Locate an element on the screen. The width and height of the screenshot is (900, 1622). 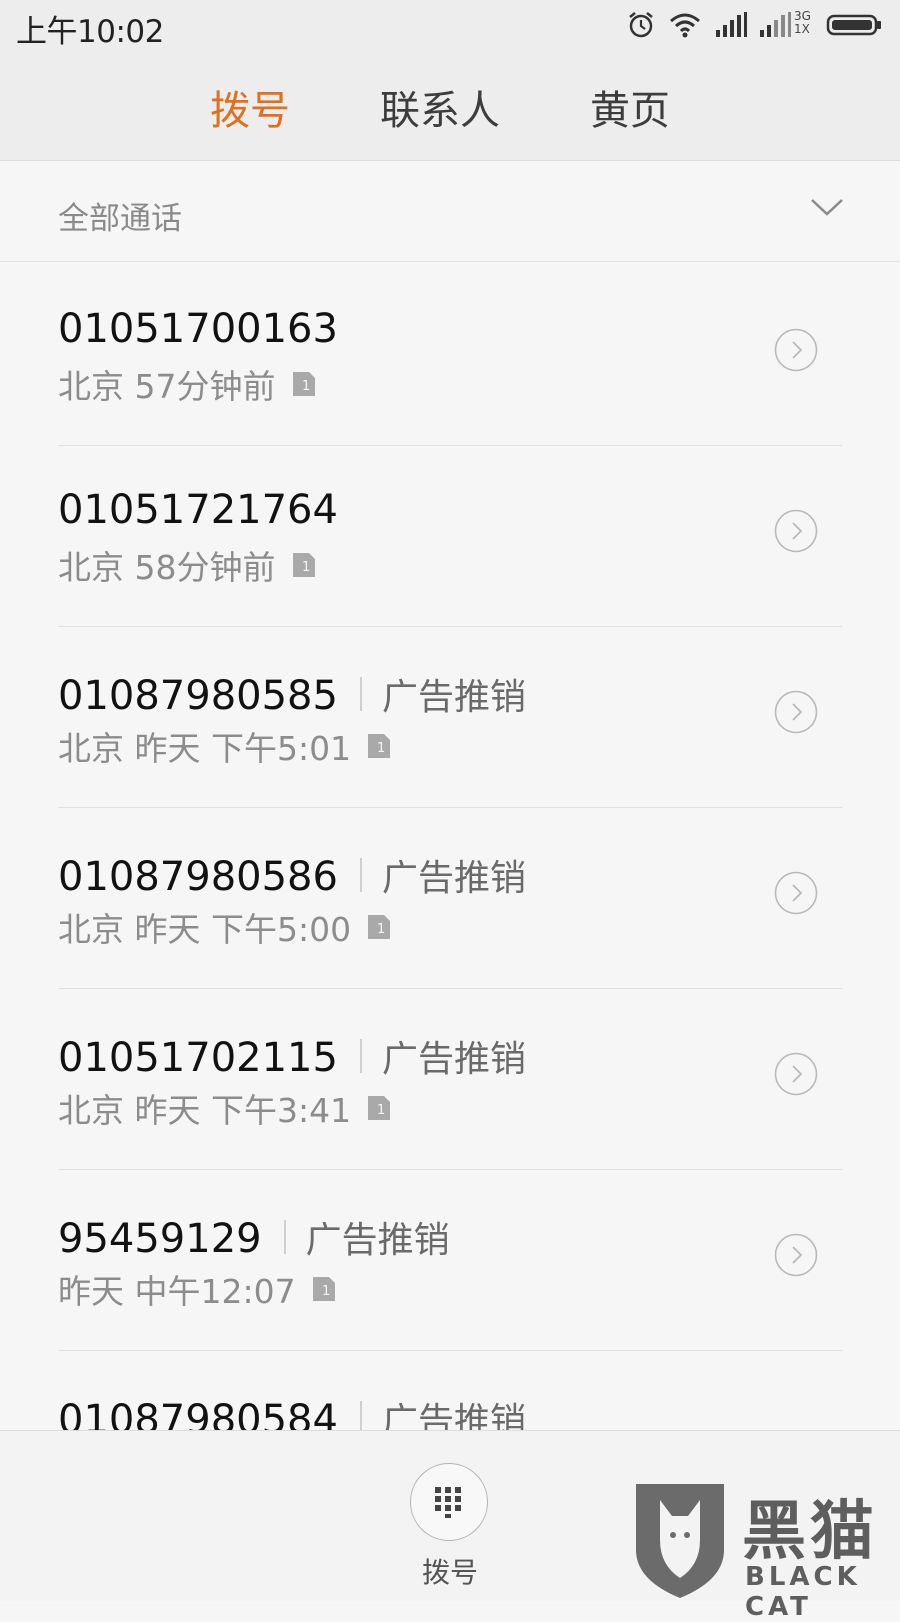
call-number-line: 01087980584 广告推销 is located at coordinates (292, 1411).